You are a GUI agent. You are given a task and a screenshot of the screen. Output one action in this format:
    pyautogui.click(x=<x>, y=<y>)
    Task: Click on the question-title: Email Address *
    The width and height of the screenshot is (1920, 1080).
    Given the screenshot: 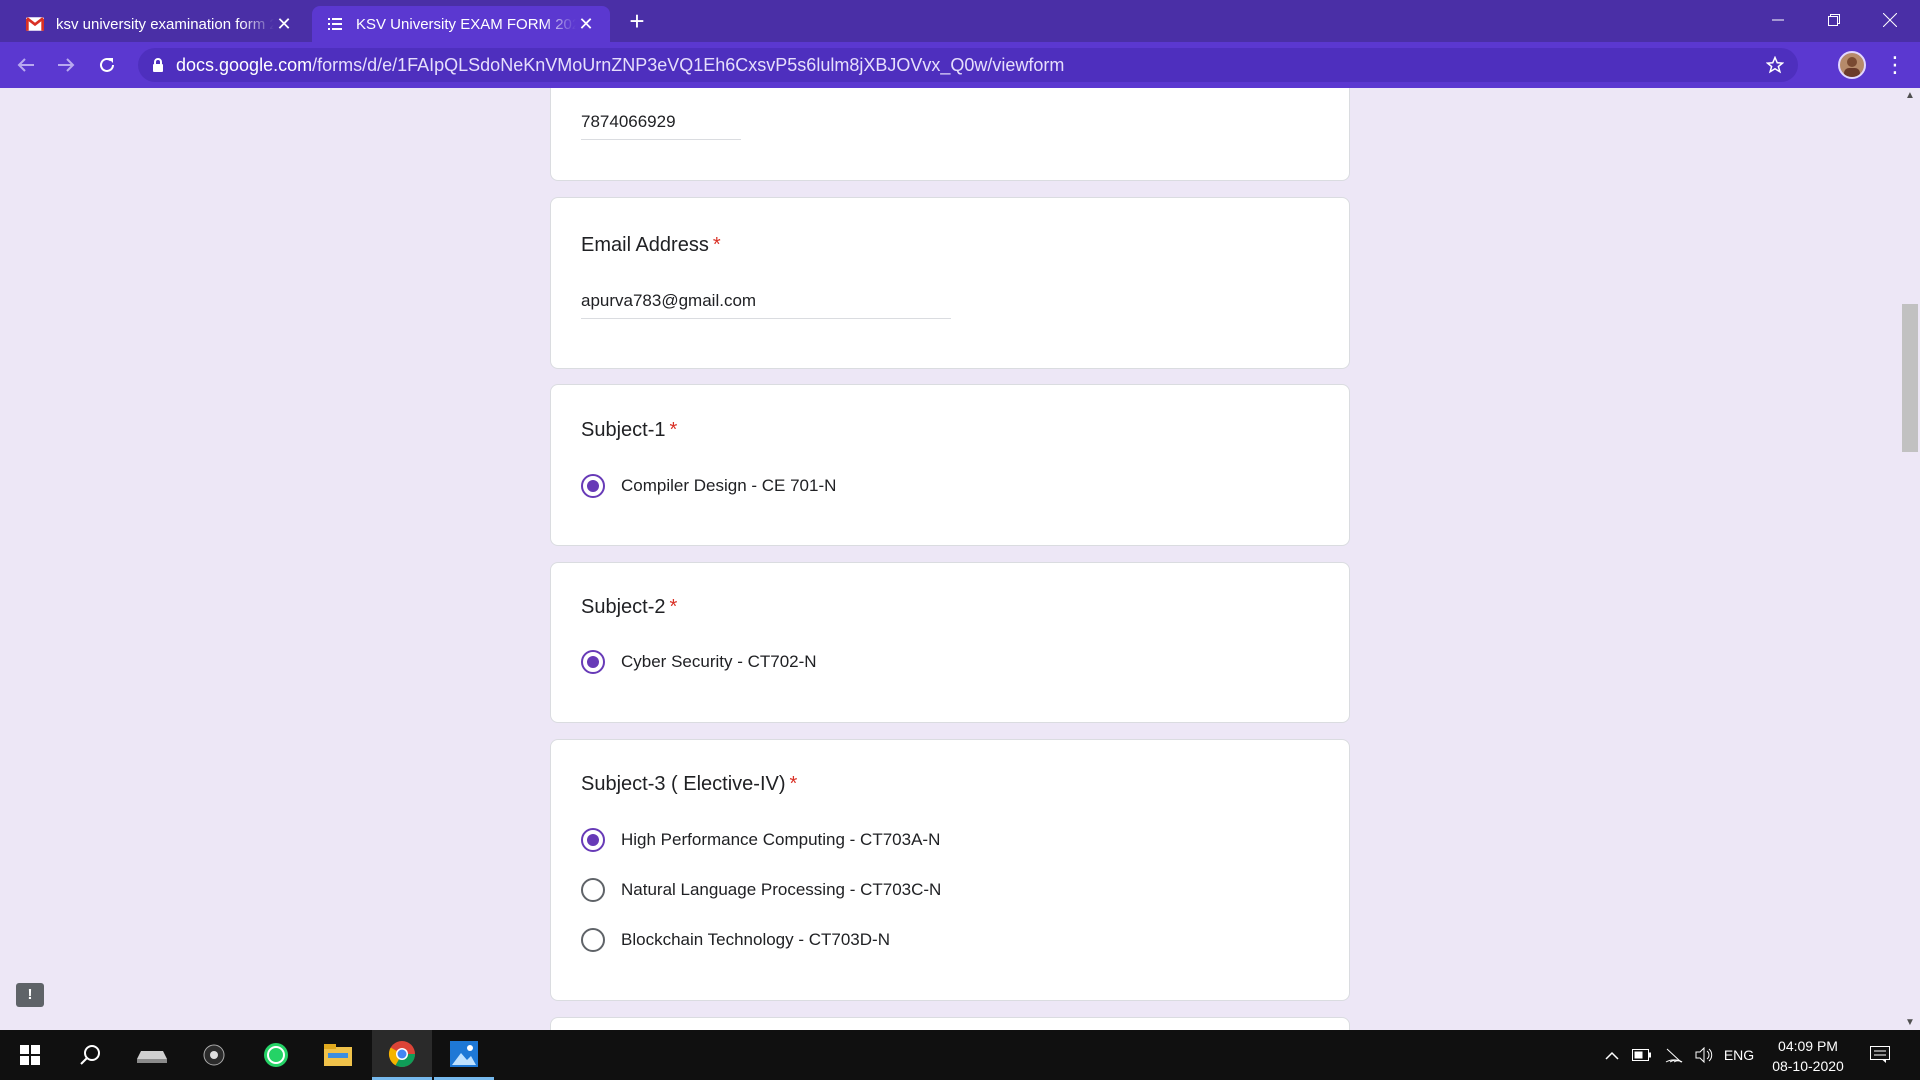 What is the action you would take?
    pyautogui.click(x=651, y=245)
    